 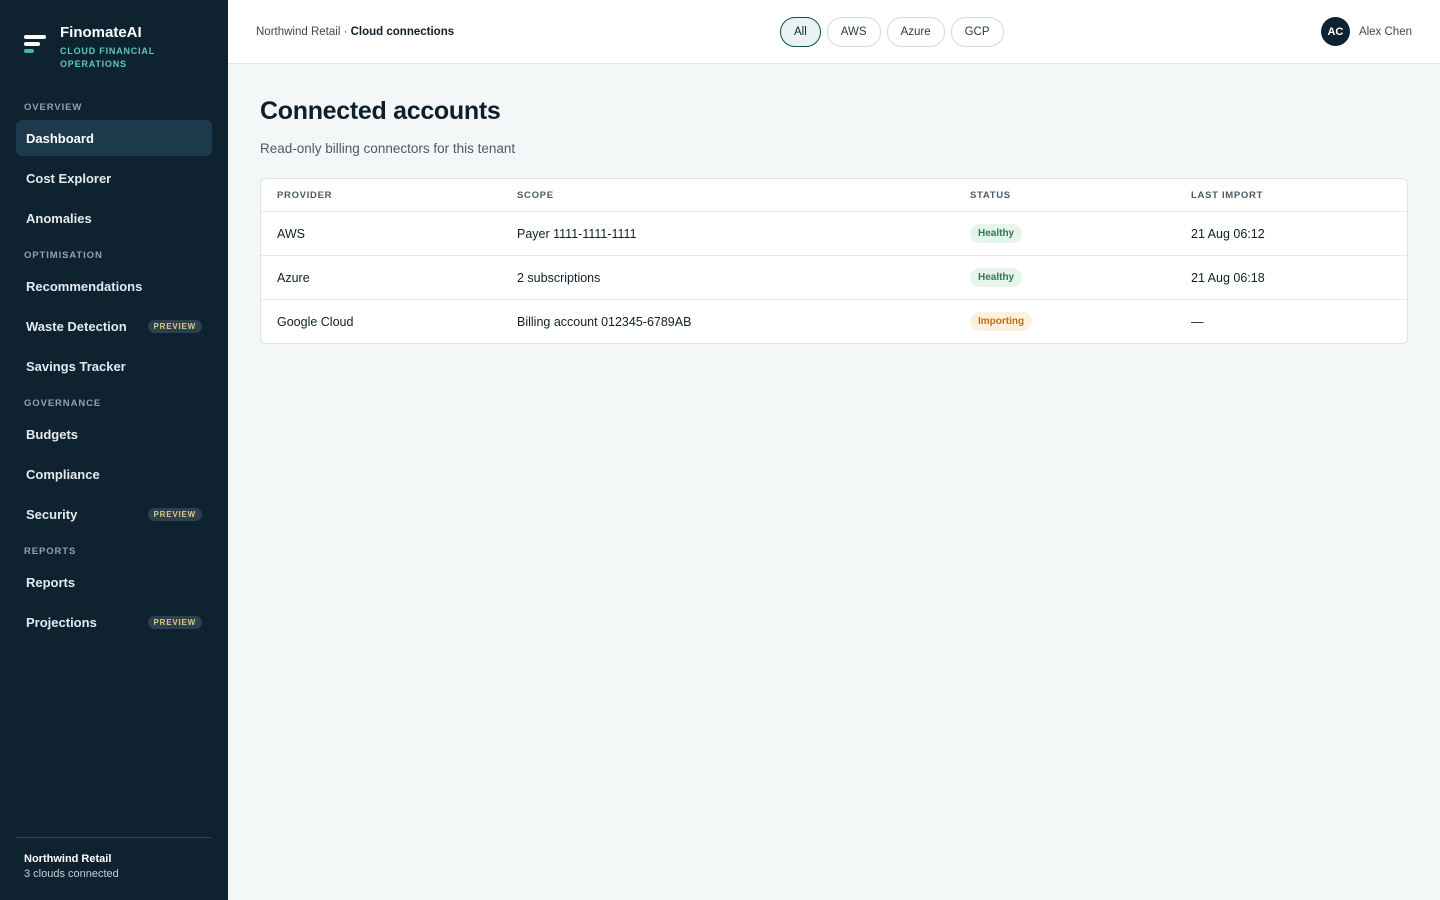 I want to click on breadcrumb-parent: Northwind Retail, so click(x=298, y=32).